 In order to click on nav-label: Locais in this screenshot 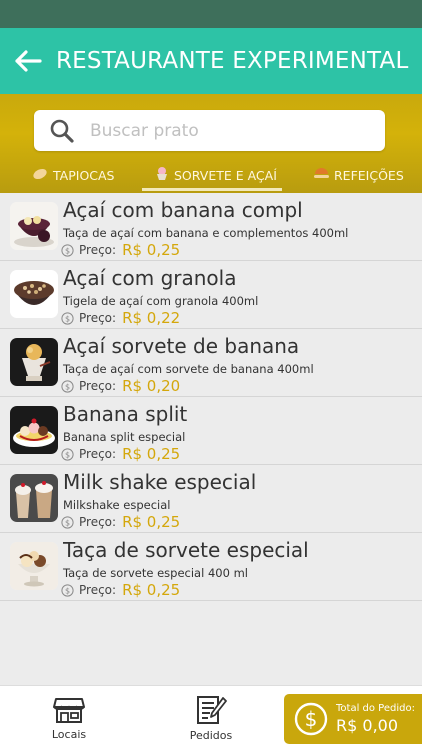, I will do `click(69, 734)`.